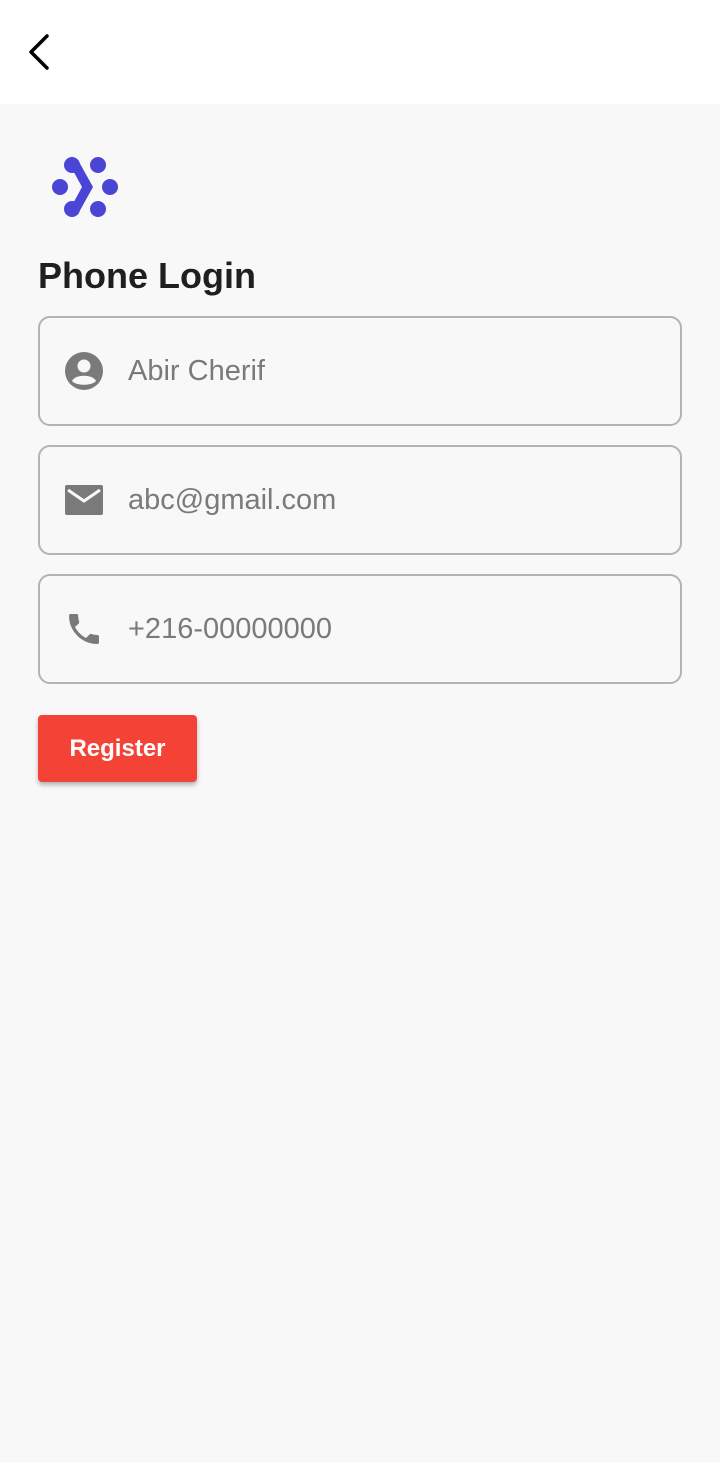 The height and width of the screenshot is (1462, 720). I want to click on dots-chevron-logo, so click(85, 187).